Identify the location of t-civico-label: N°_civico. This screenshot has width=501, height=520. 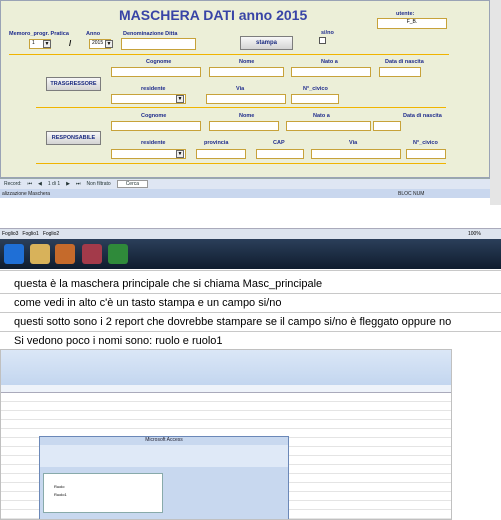
(315, 89).